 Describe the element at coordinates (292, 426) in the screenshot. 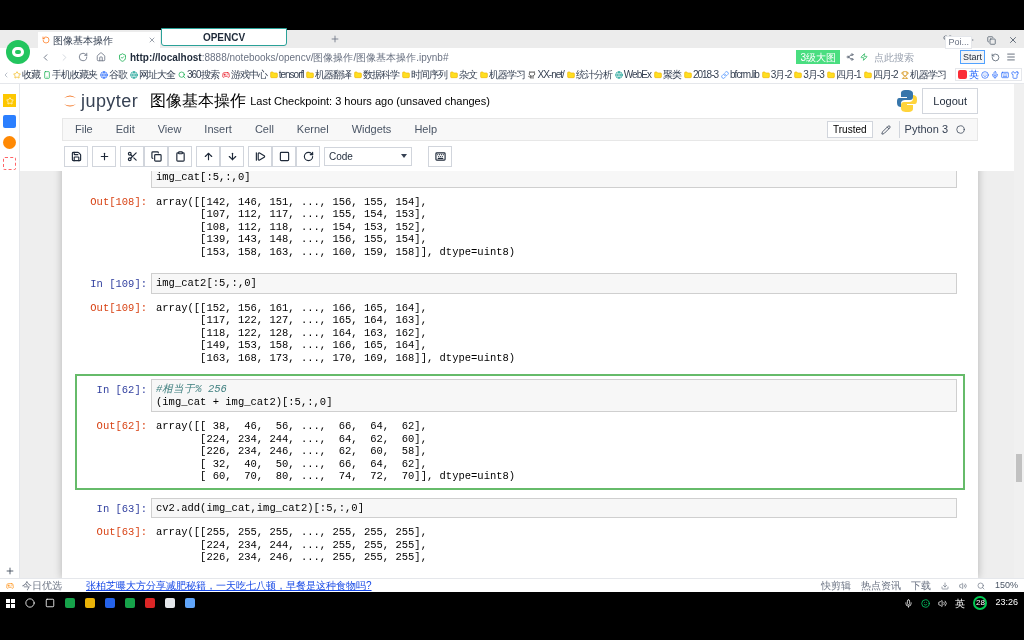

I see `output-line: array([[ 38, 46, 56, ..., 66, 64, 62],` at that location.